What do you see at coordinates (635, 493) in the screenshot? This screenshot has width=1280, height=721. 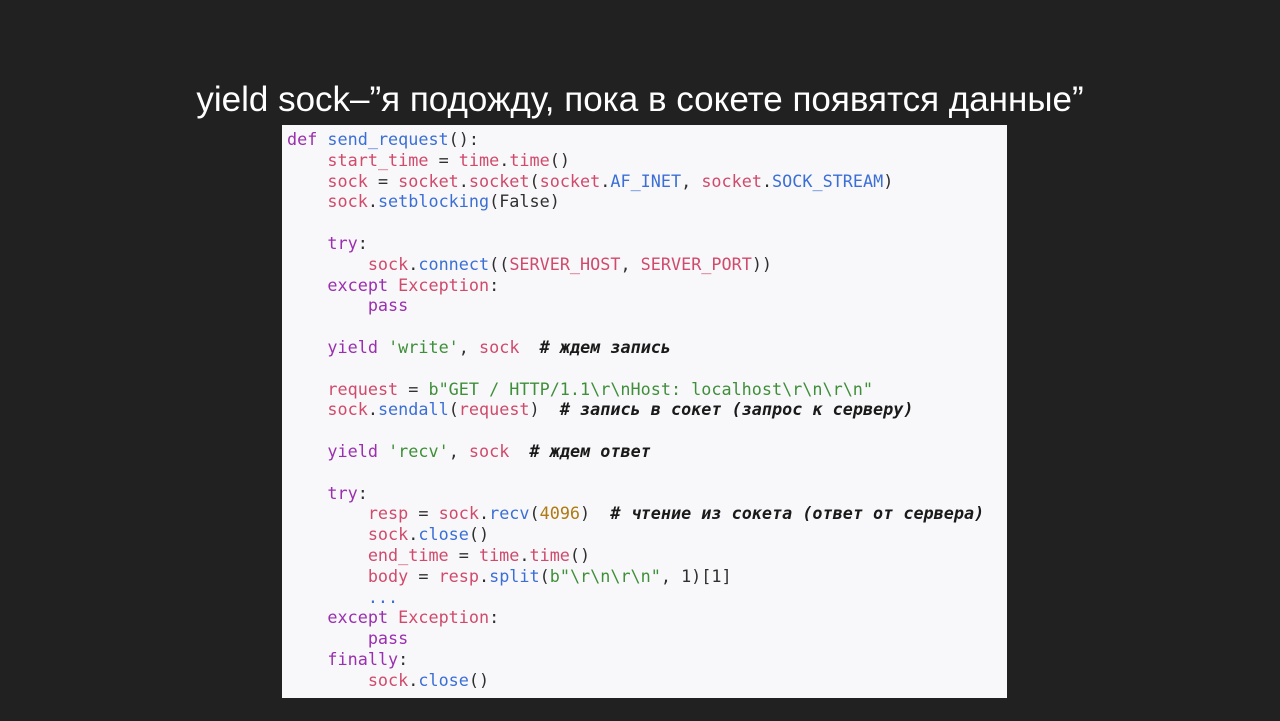 I see `code-line: try:` at bounding box center [635, 493].